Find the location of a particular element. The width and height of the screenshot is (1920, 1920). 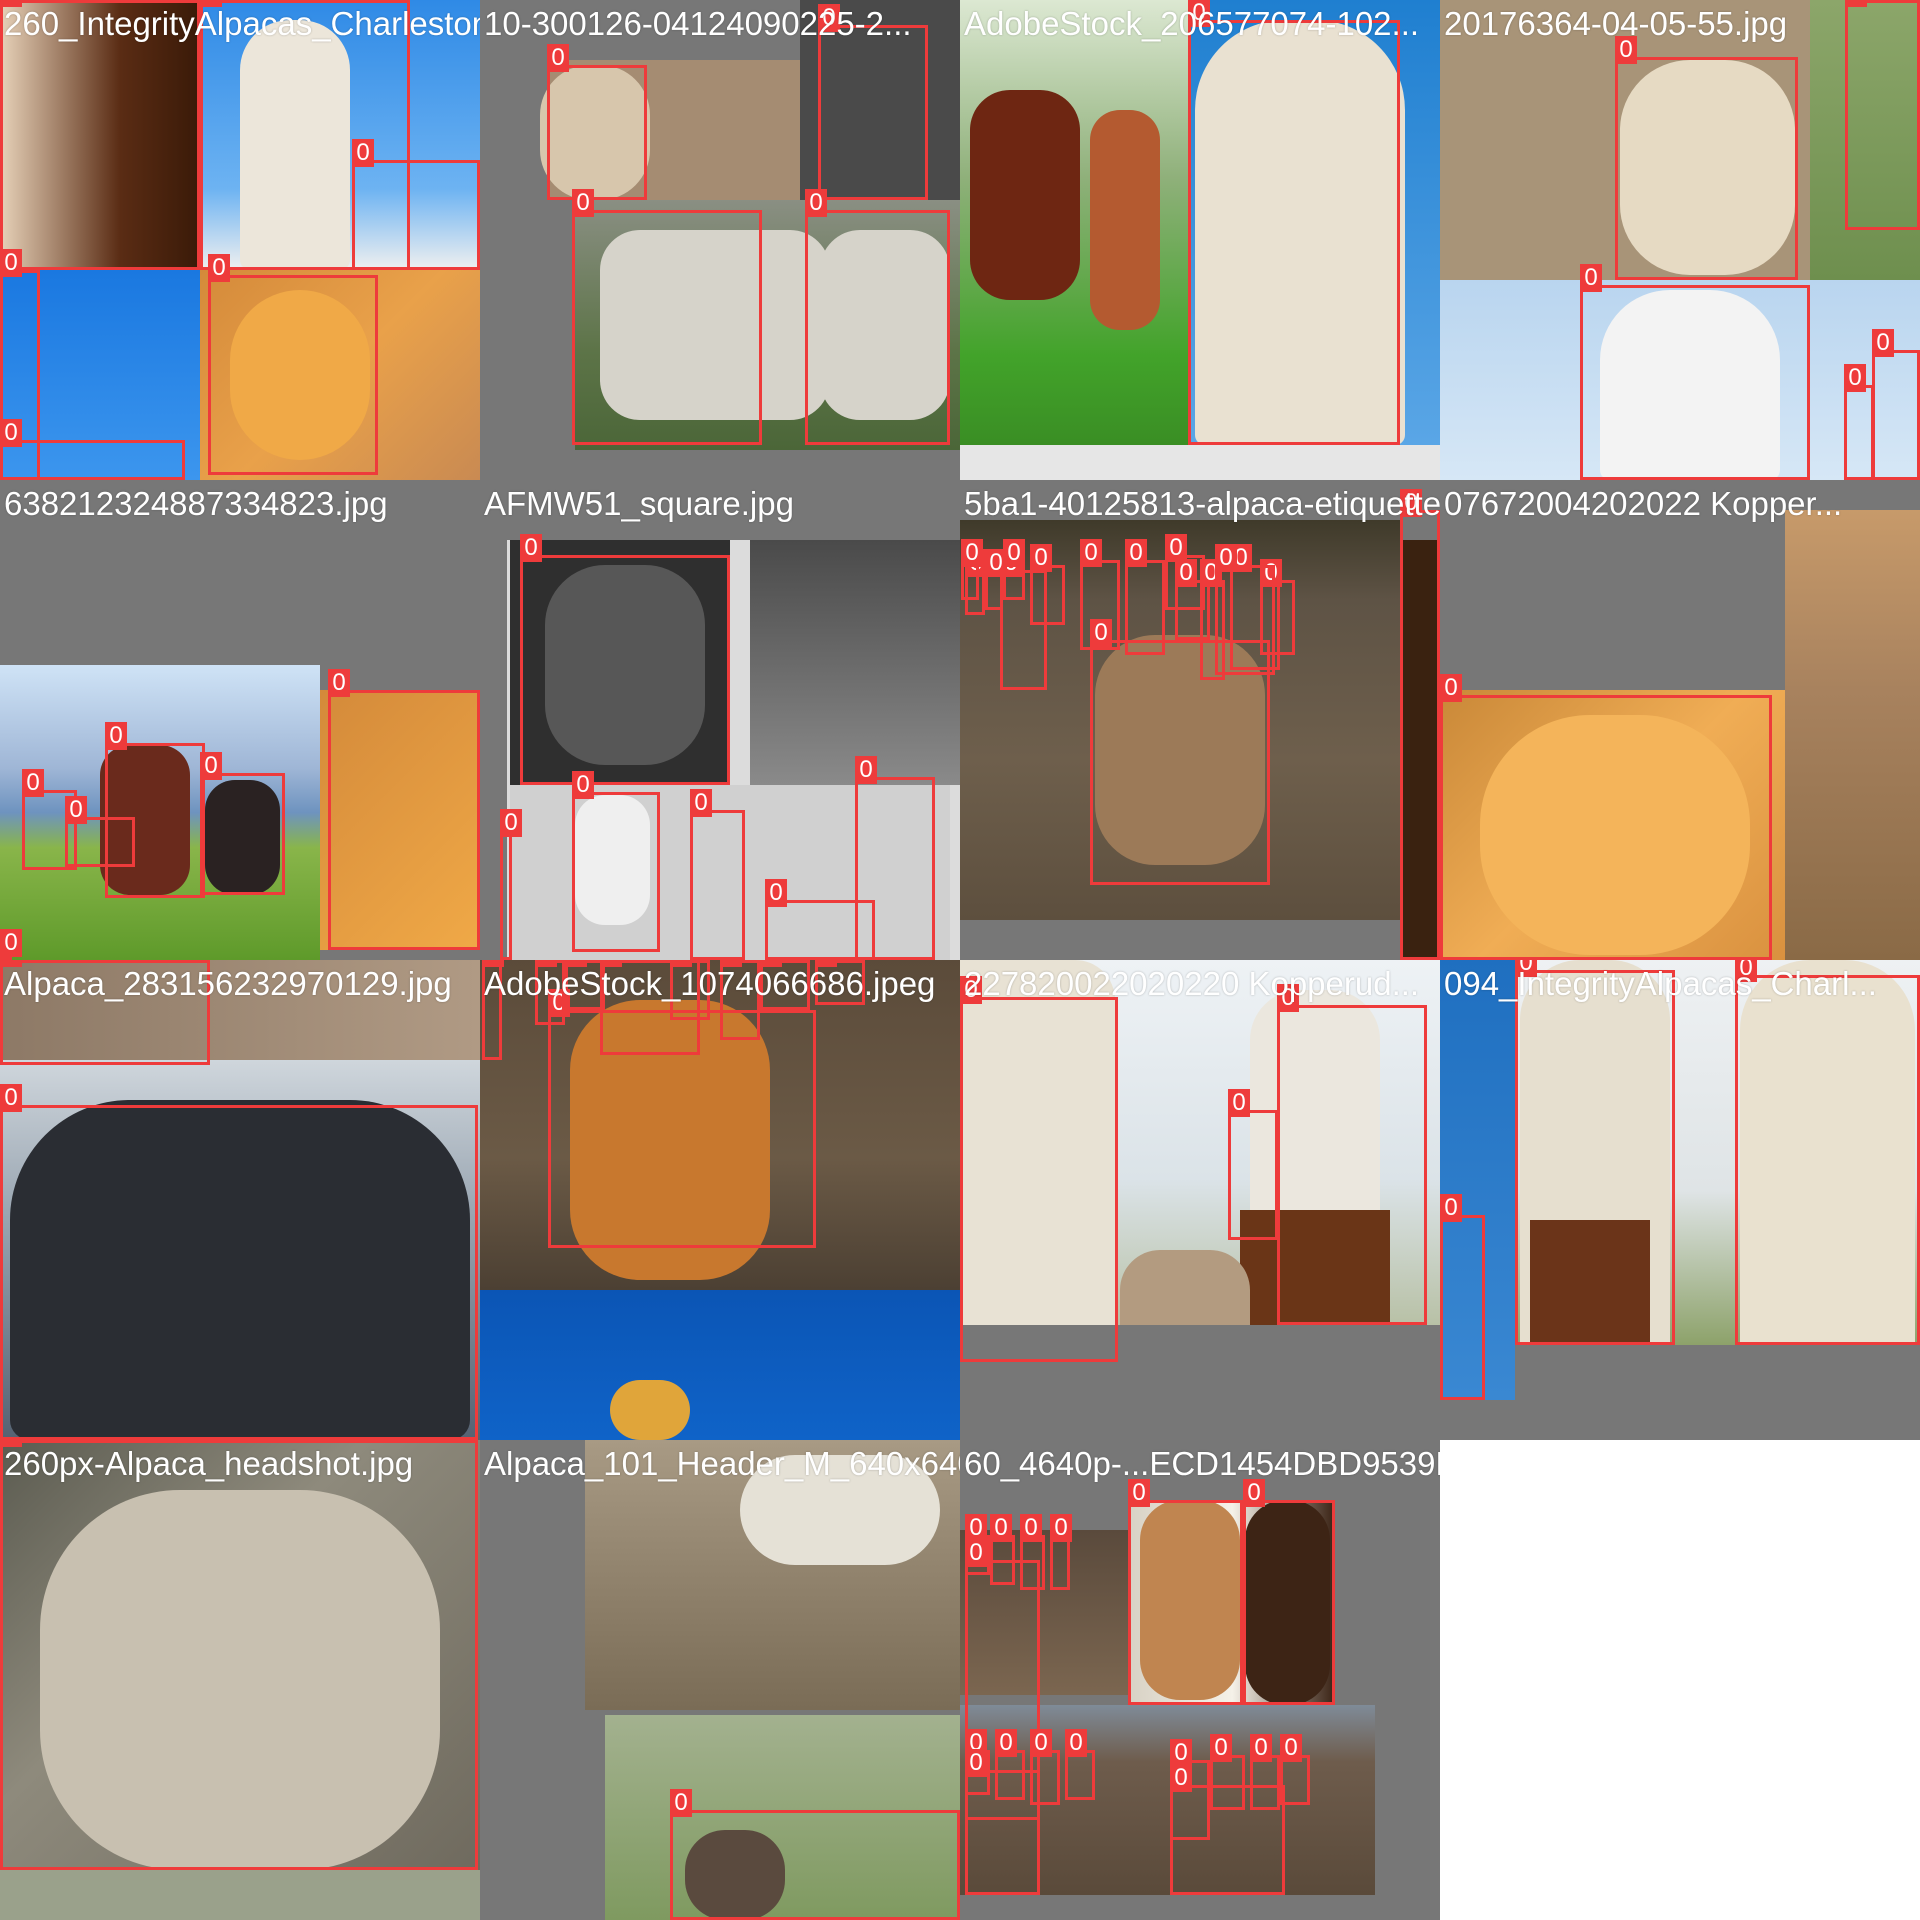

tile-filename: Alpaca_101_Header_M_640x640.jpg is located at coordinates (722, 1463).